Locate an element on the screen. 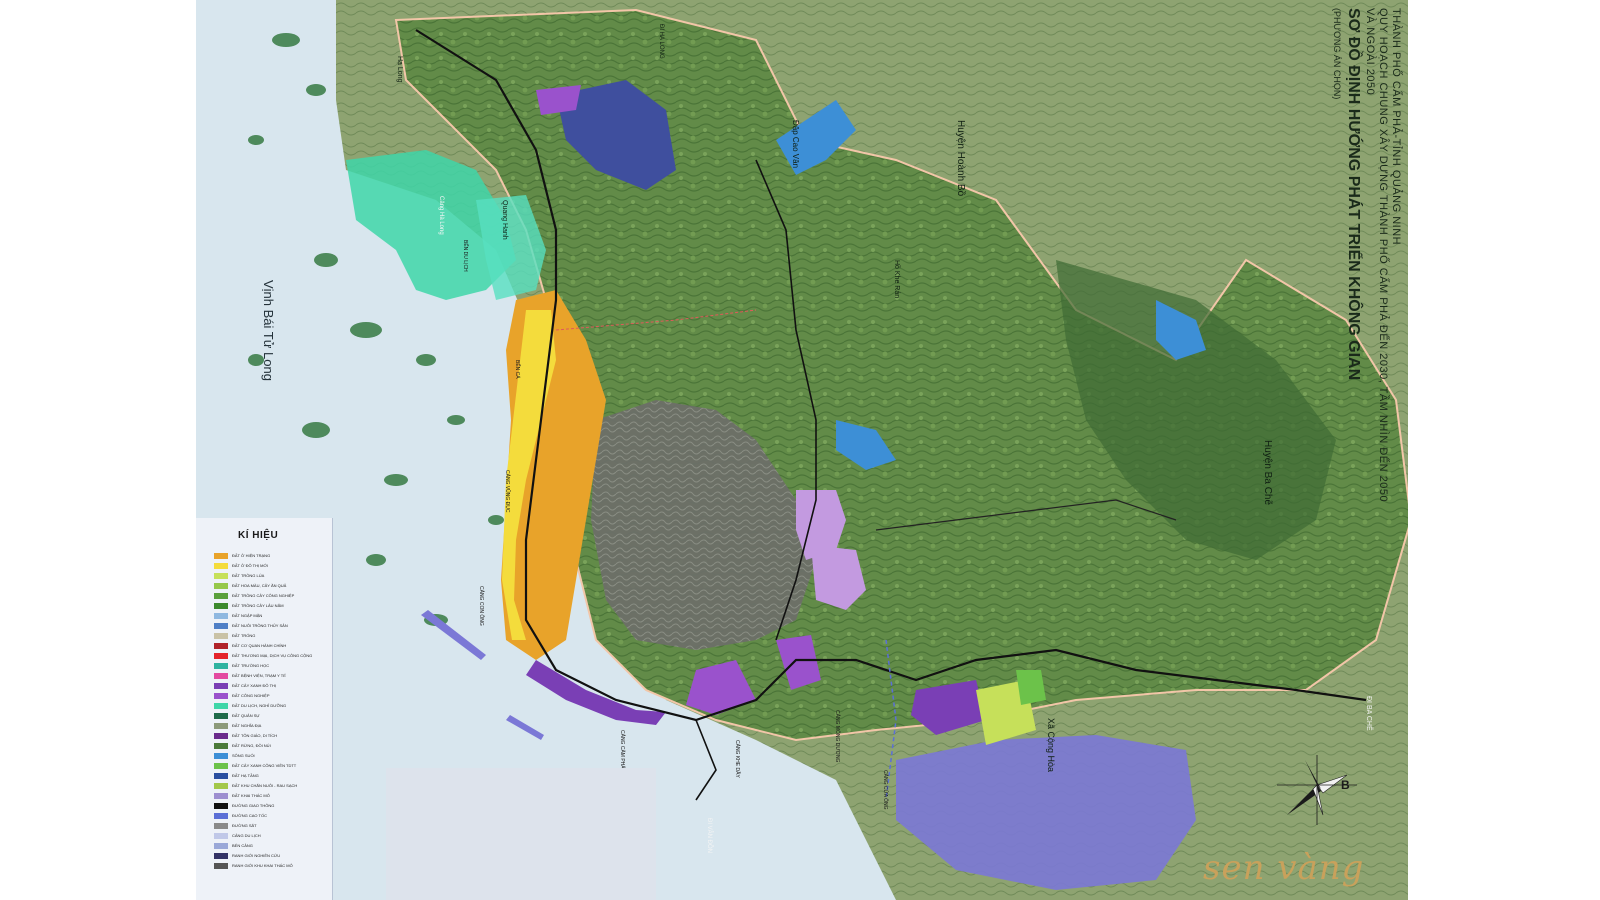 The image size is (1600, 900). legend-item: ĐẤT HẠ TẦNG is located at coordinates (236, 775).